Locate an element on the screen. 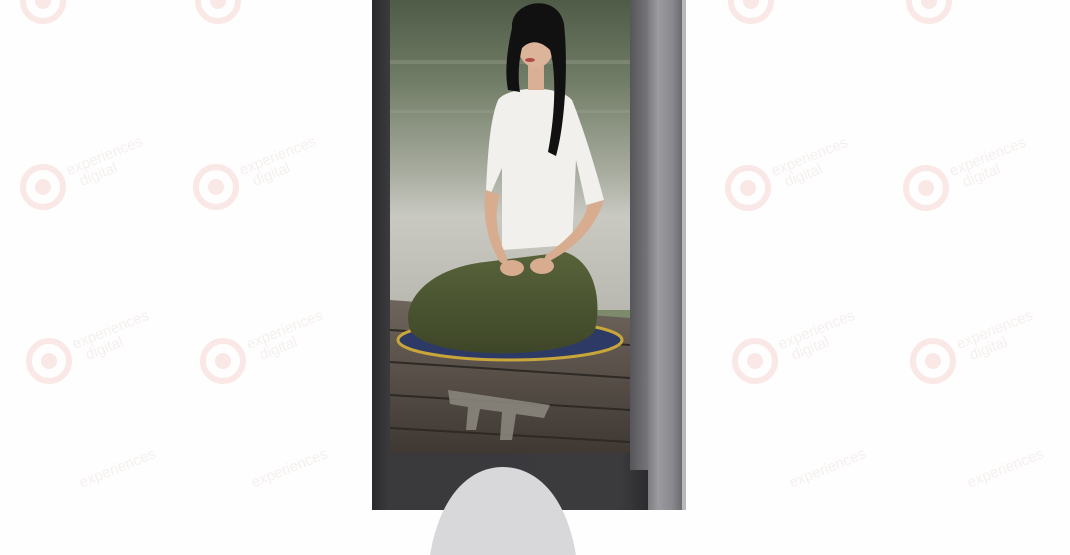 The width and height of the screenshot is (1070, 555). neck is located at coordinates (536, 78).